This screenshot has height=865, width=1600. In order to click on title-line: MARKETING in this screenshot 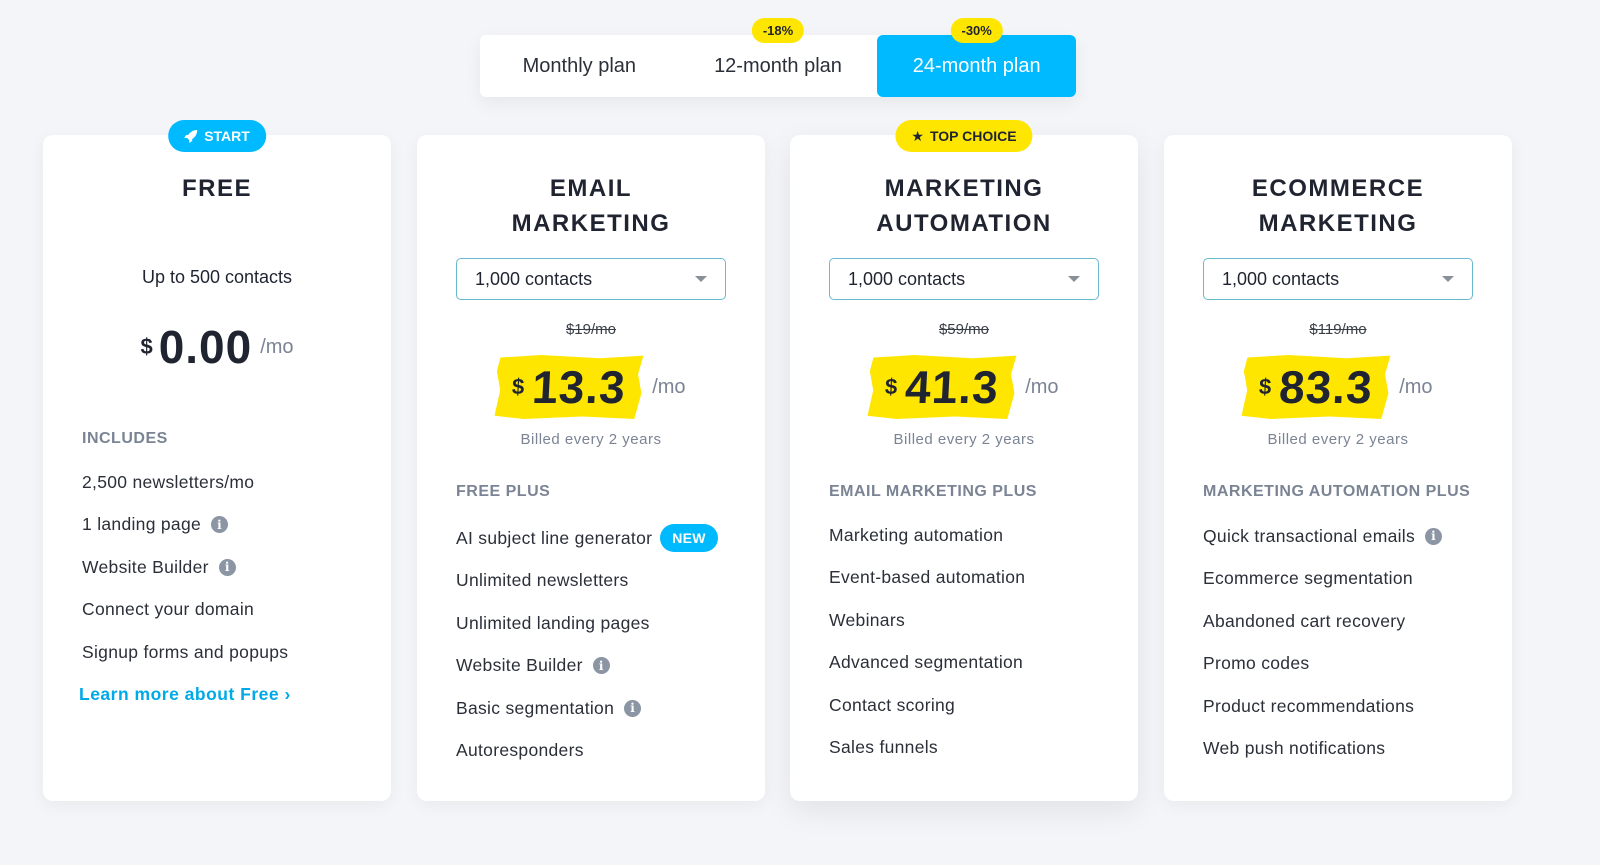, I will do `click(1338, 223)`.